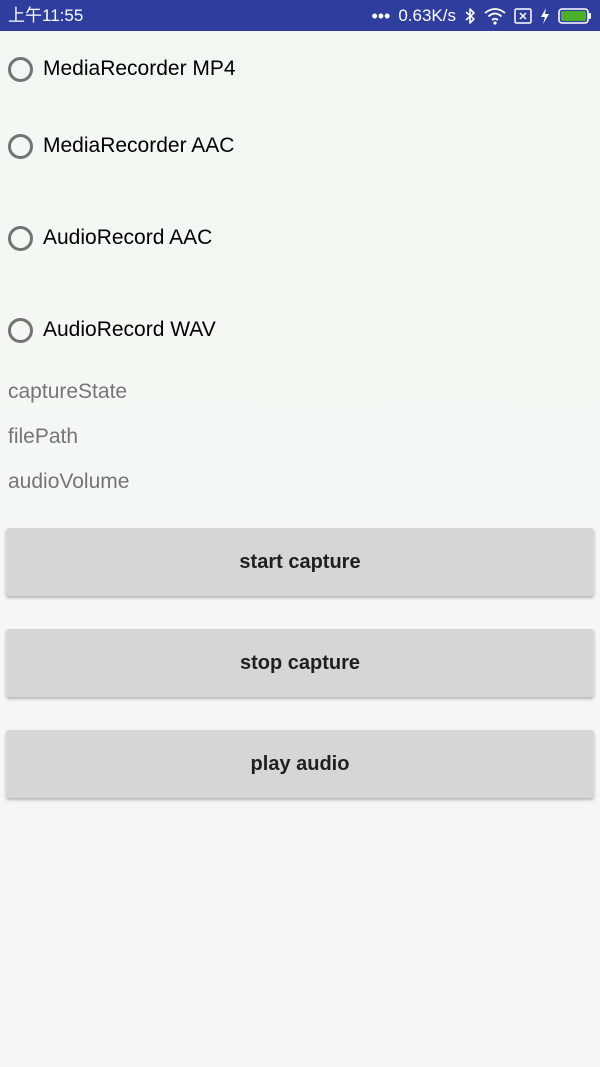  Describe the element at coordinates (545, 16) in the screenshot. I see `charging-icon` at that location.